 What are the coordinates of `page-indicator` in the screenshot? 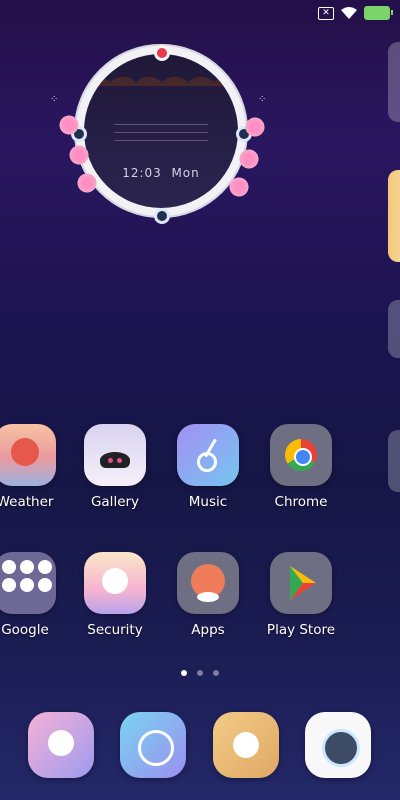 It's located at (200, 673).